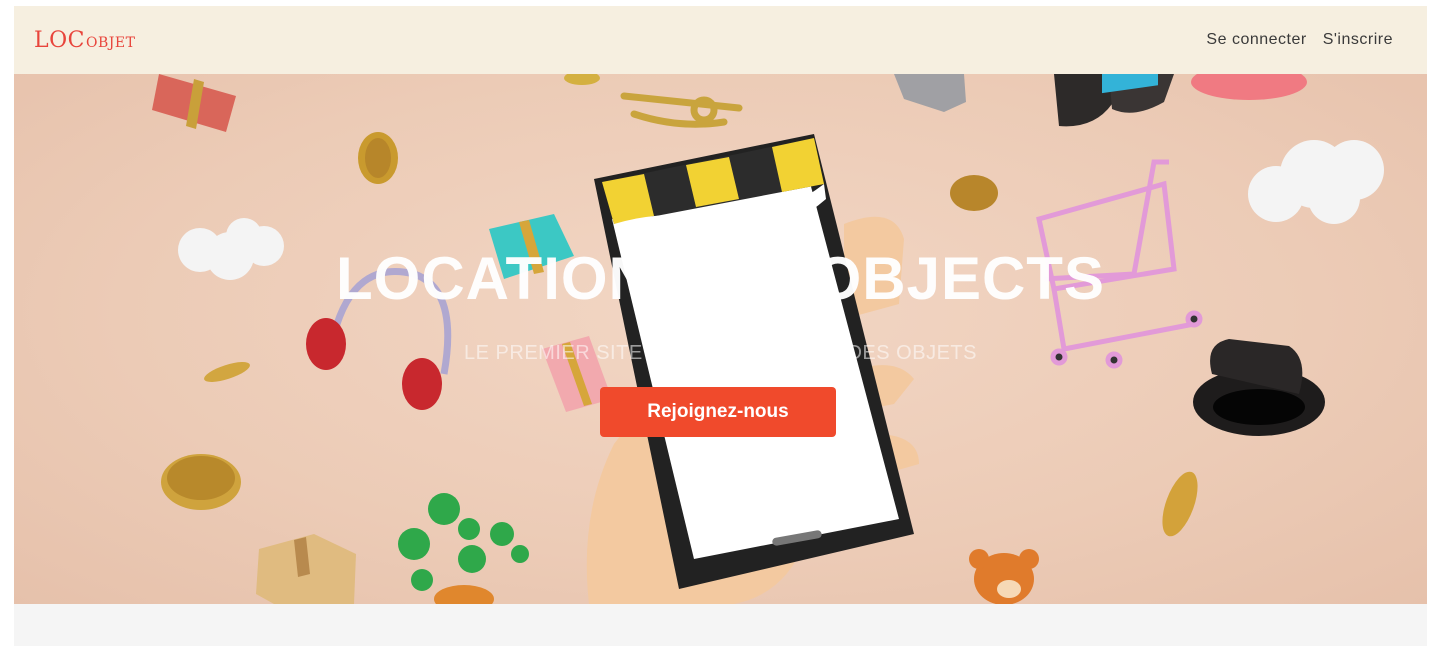 Image resolution: width=1433 pixels, height=646 pixels. What do you see at coordinates (718, 412) in the screenshot?
I see `join-us-button: Rejoignez-nous` at bounding box center [718, 412].